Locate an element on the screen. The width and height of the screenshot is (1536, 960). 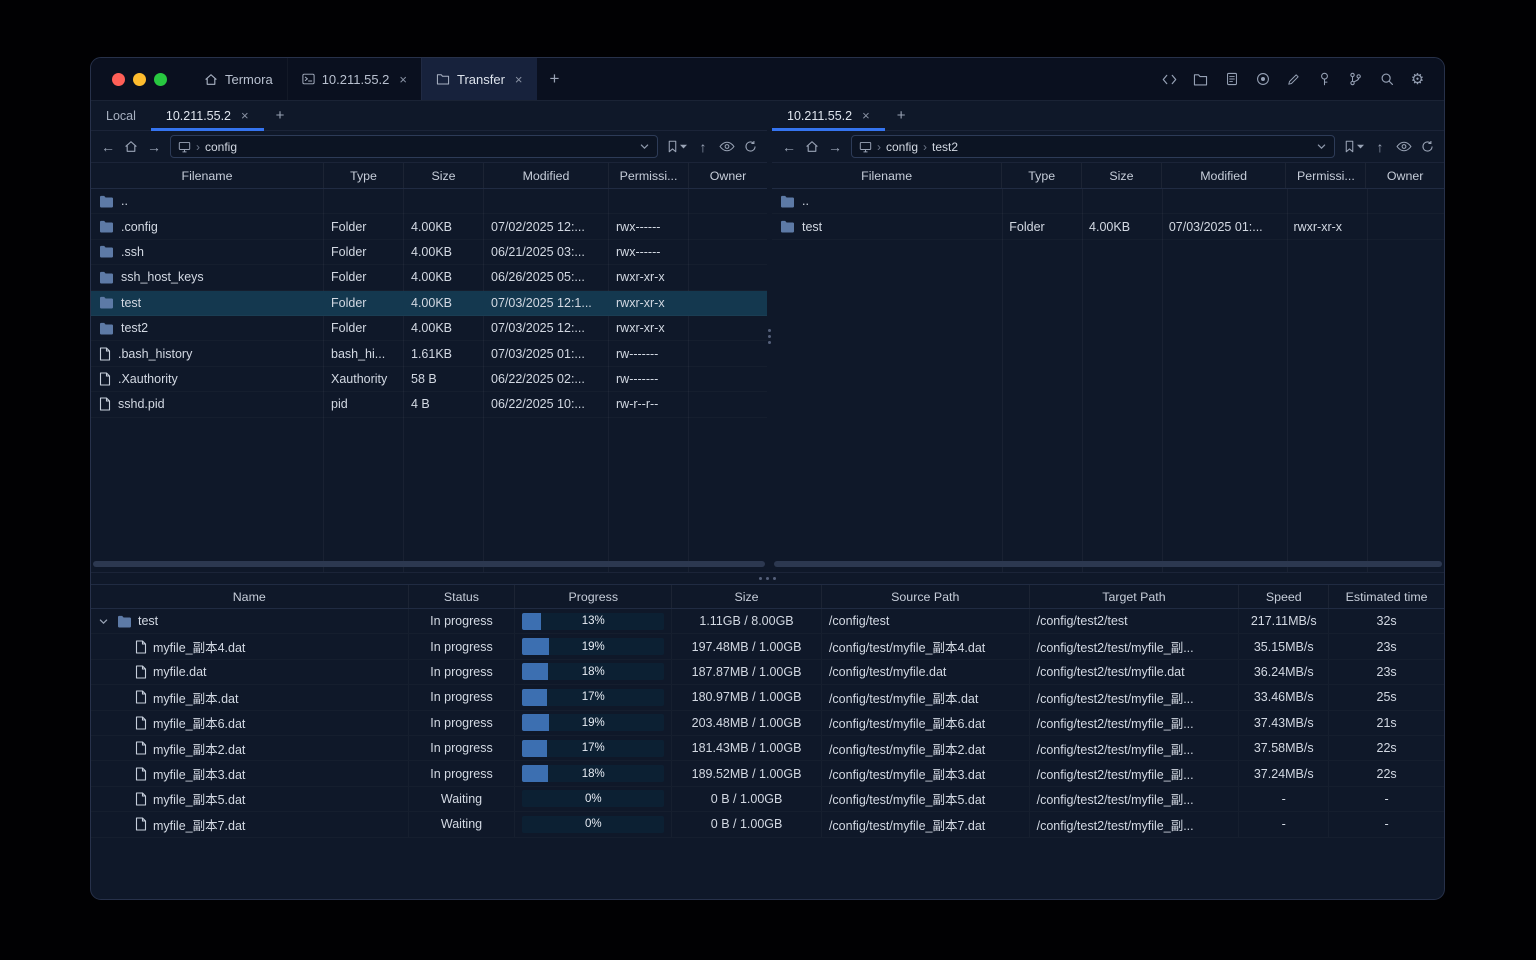
panel-tab-local: Local is located at coordinates (121, 115).